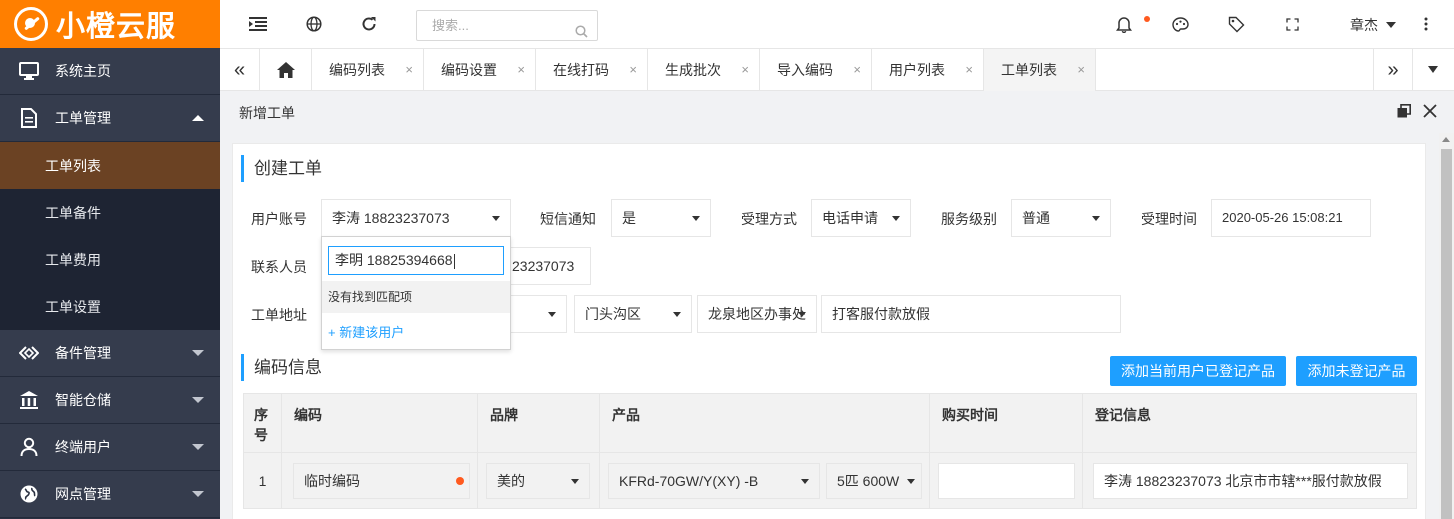  I want to click on register-info-input: 李涛 18823237073 北京市市辖***服付款放假, so click(1250, 481).